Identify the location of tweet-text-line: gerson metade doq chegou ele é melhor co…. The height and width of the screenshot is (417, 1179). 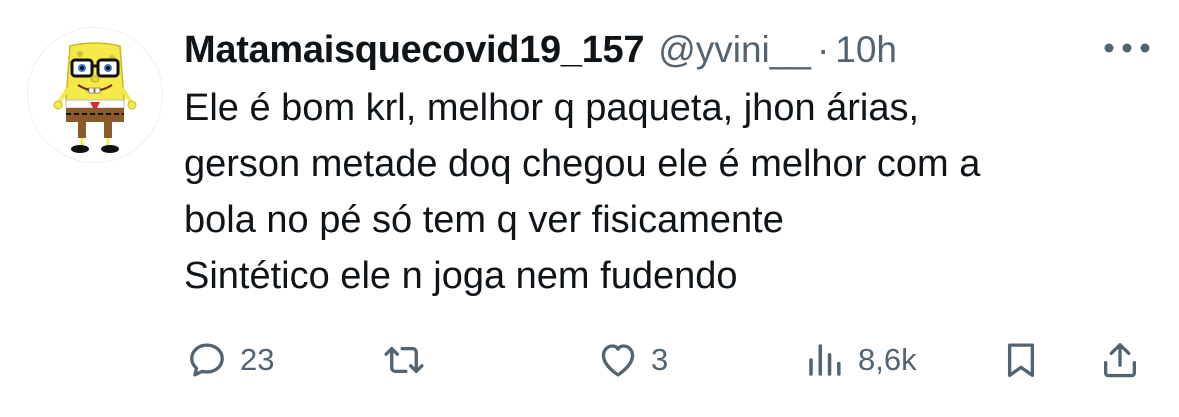
(582, 164).